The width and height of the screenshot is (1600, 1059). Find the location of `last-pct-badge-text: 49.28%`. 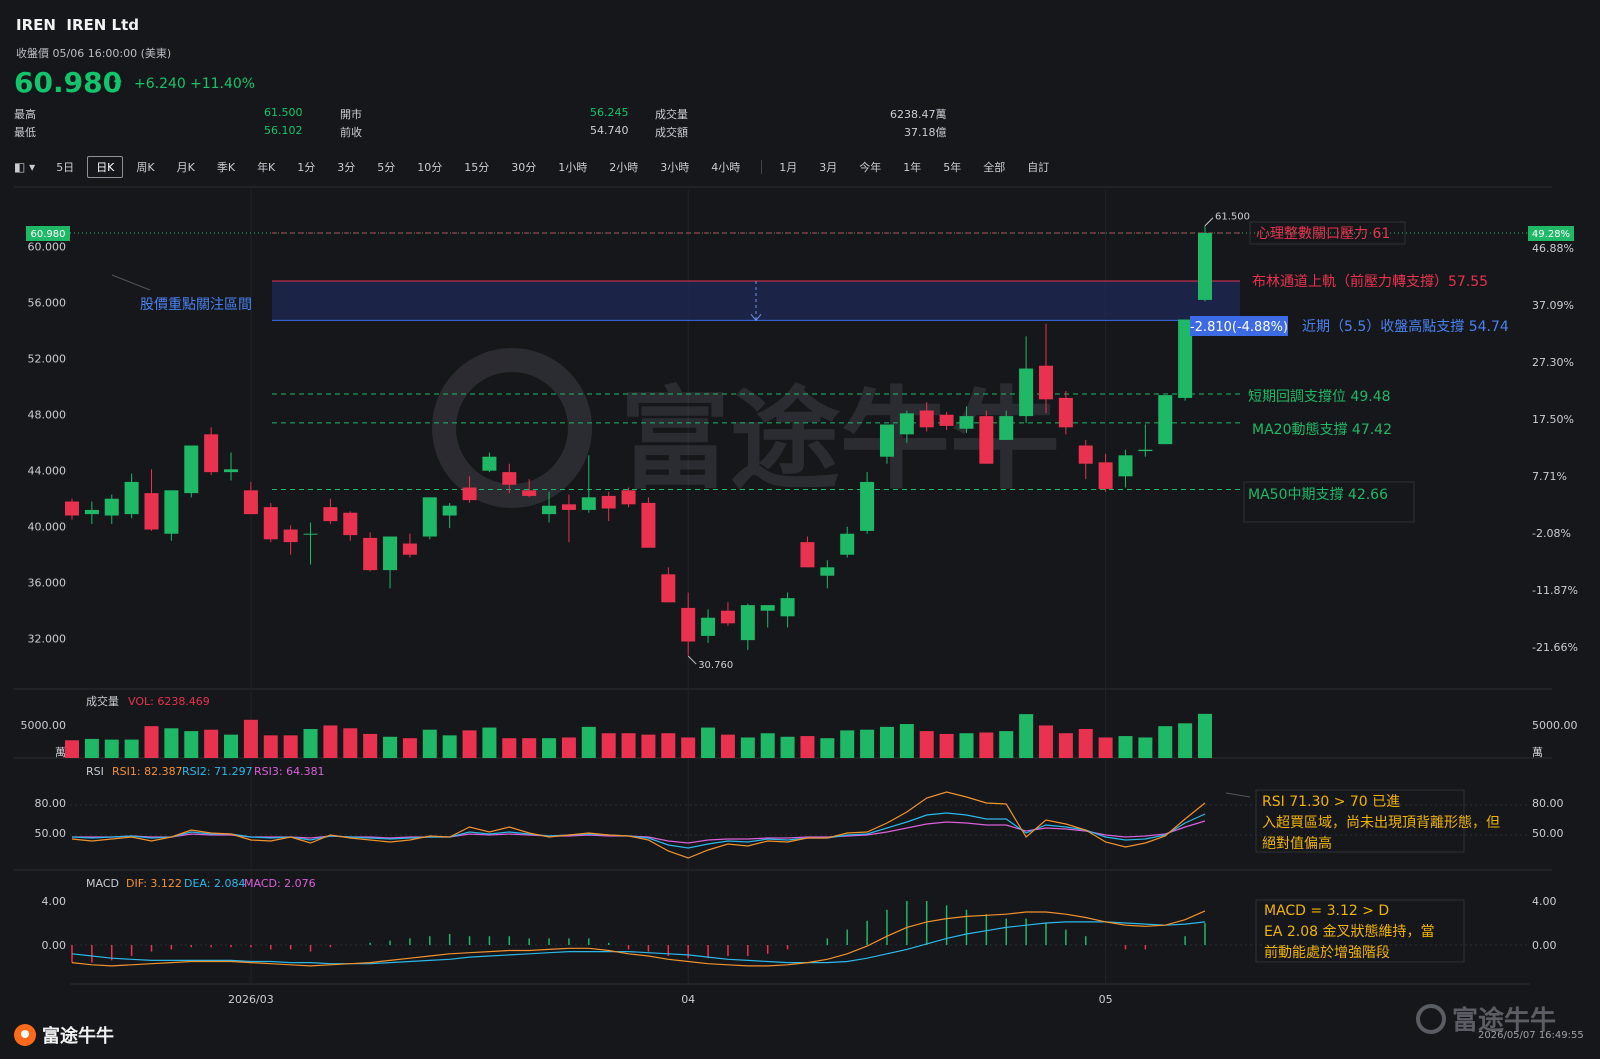

last-pct-badge-text: 49.28% is located at coordinates (1551, 234).